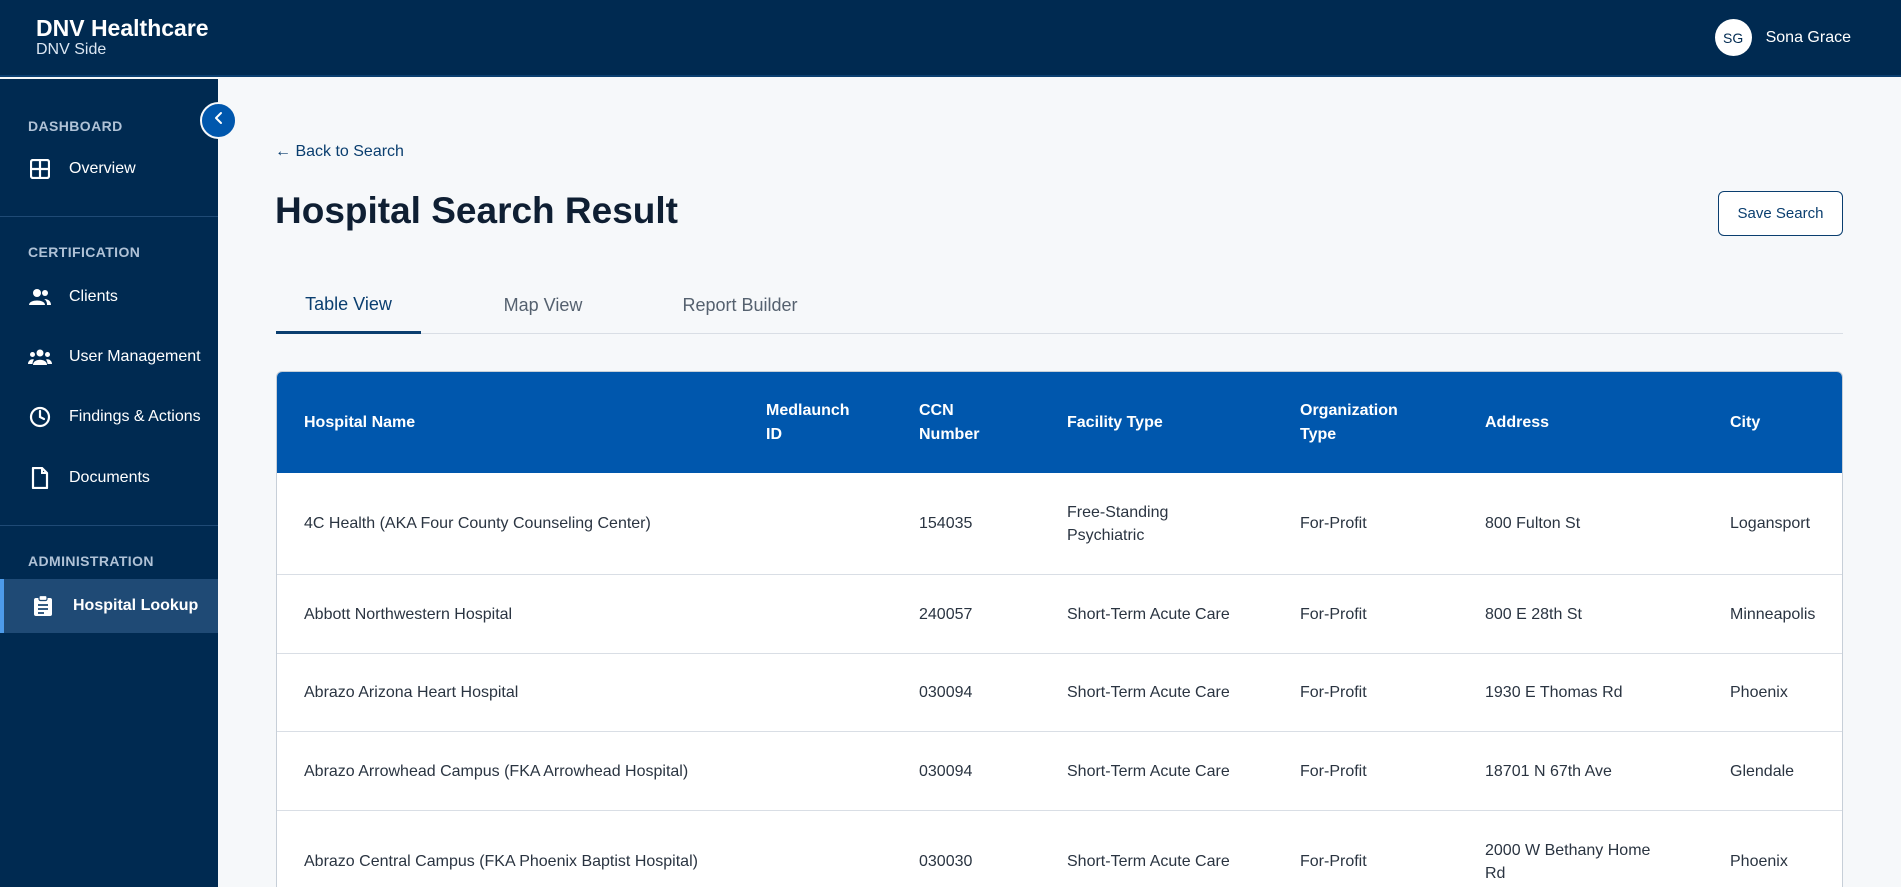 The width and height of the screenshot is (1901, 887). What do you see at coordinates (1780, 213) in the screenshot?
I see `save-search-button: Save Search` at bounding box center [1780, 213].